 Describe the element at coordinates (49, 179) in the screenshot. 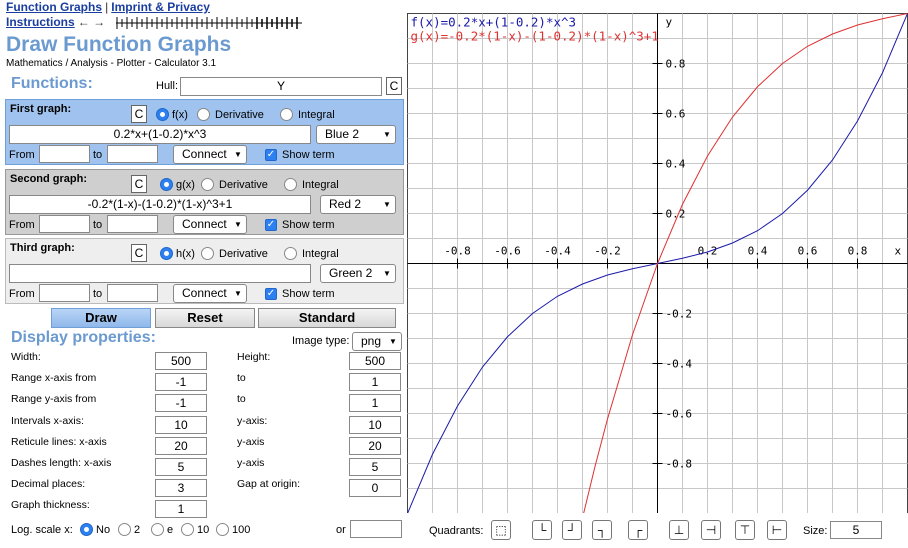

I see `second-graph-label: Second graph:` at that location.